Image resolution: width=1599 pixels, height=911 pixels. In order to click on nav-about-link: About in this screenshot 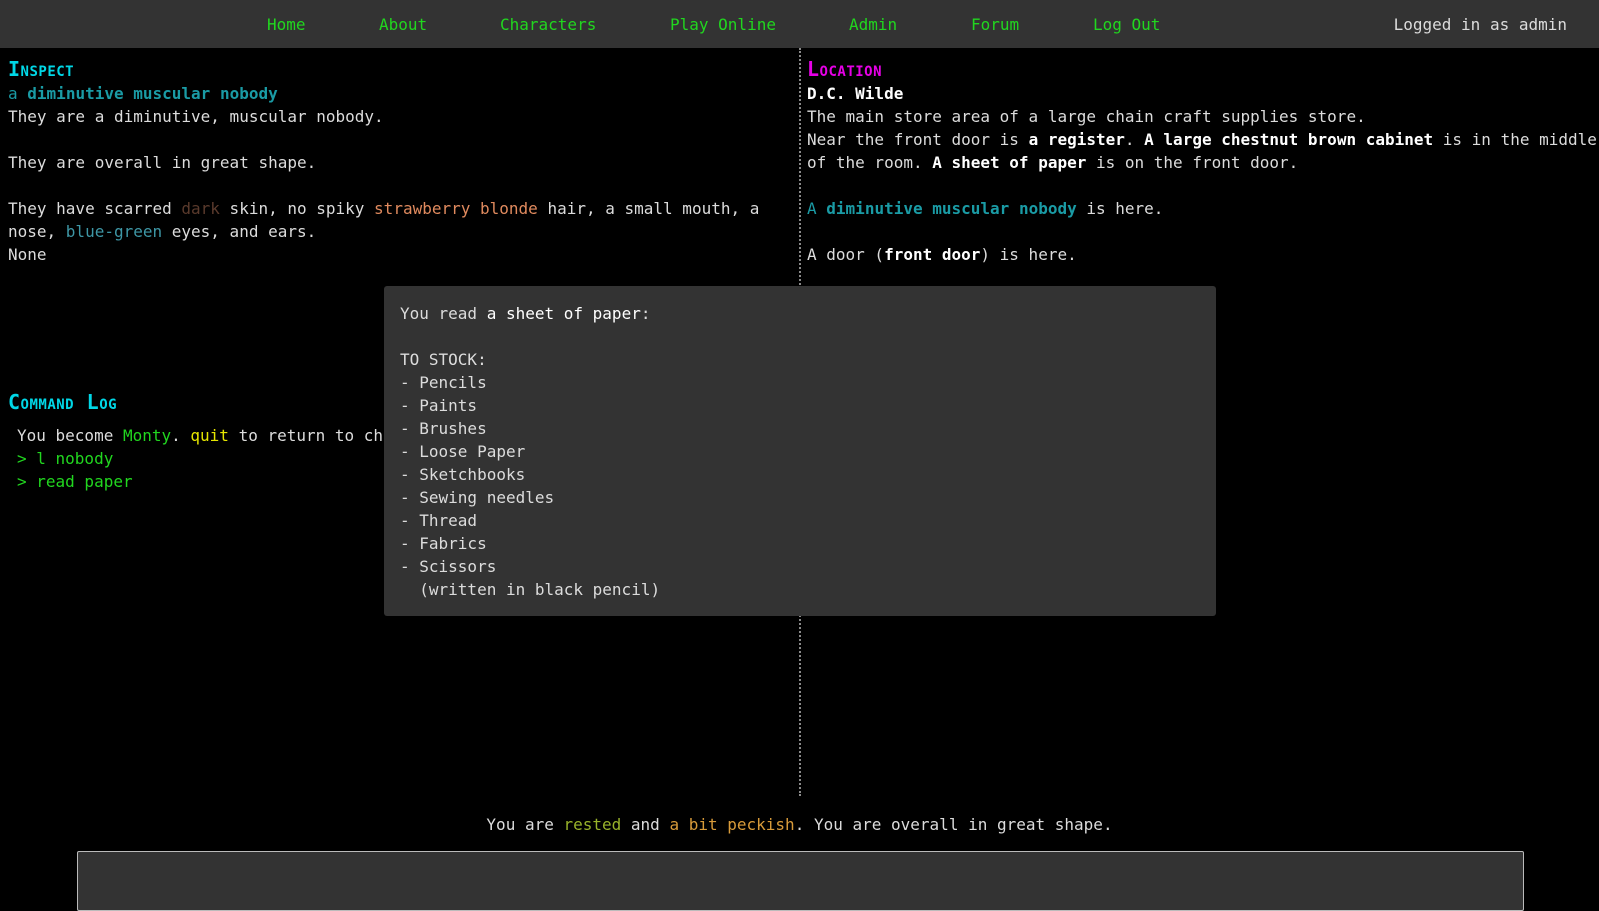, I will do `click(403, 24)`.